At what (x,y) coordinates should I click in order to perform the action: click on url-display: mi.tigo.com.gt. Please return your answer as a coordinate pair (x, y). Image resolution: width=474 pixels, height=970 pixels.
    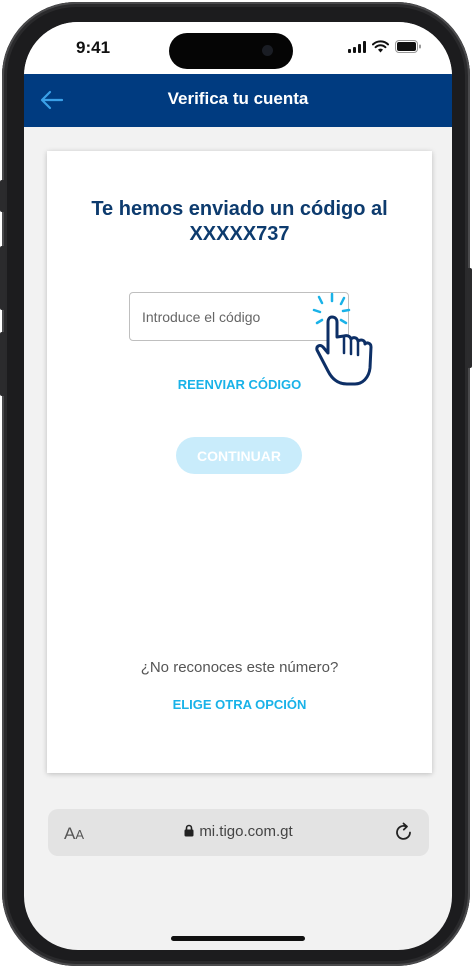
    Looking at the image, I should click on (238, 831).